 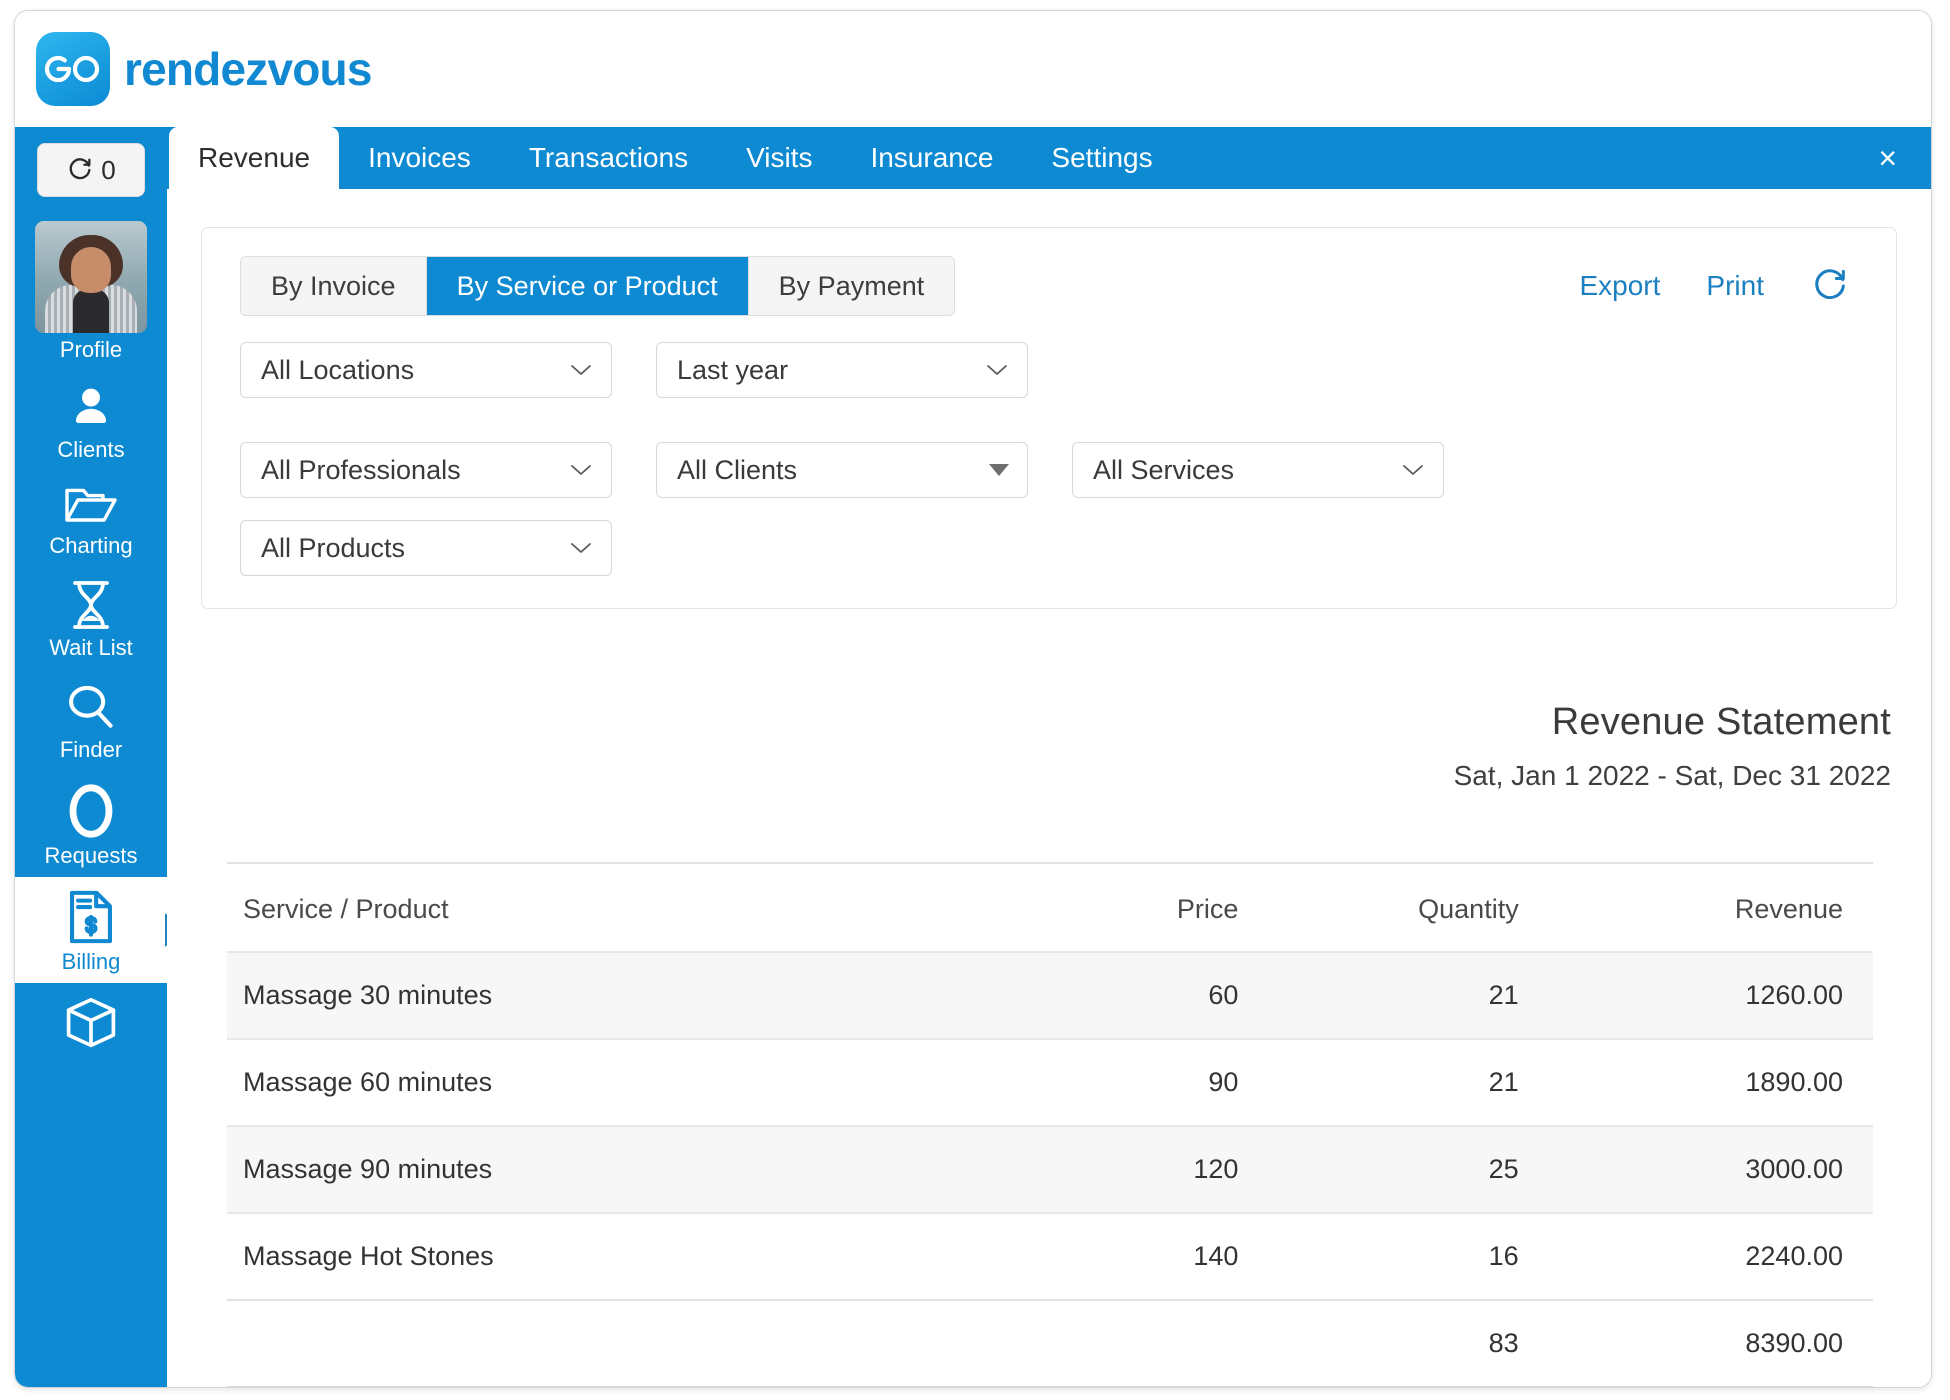 I want to click on sidebar-item-clients: Clients, so click(x=91, y=421).